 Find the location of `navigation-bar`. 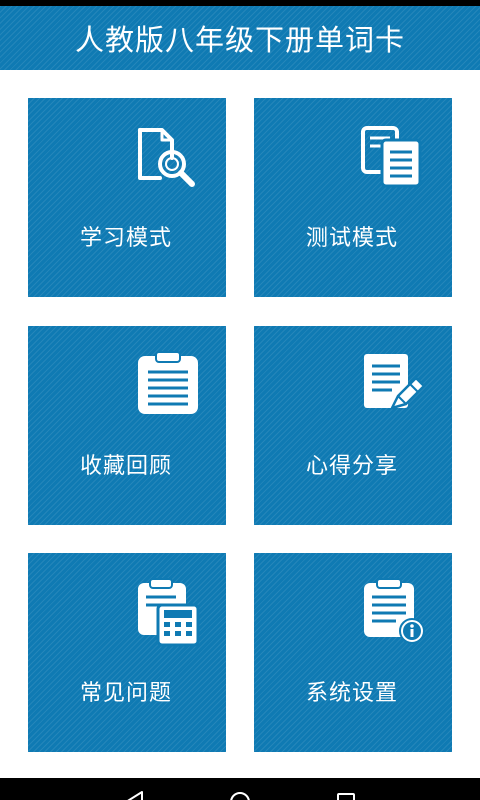

navigation-bar is located at coordinates (240, 789).